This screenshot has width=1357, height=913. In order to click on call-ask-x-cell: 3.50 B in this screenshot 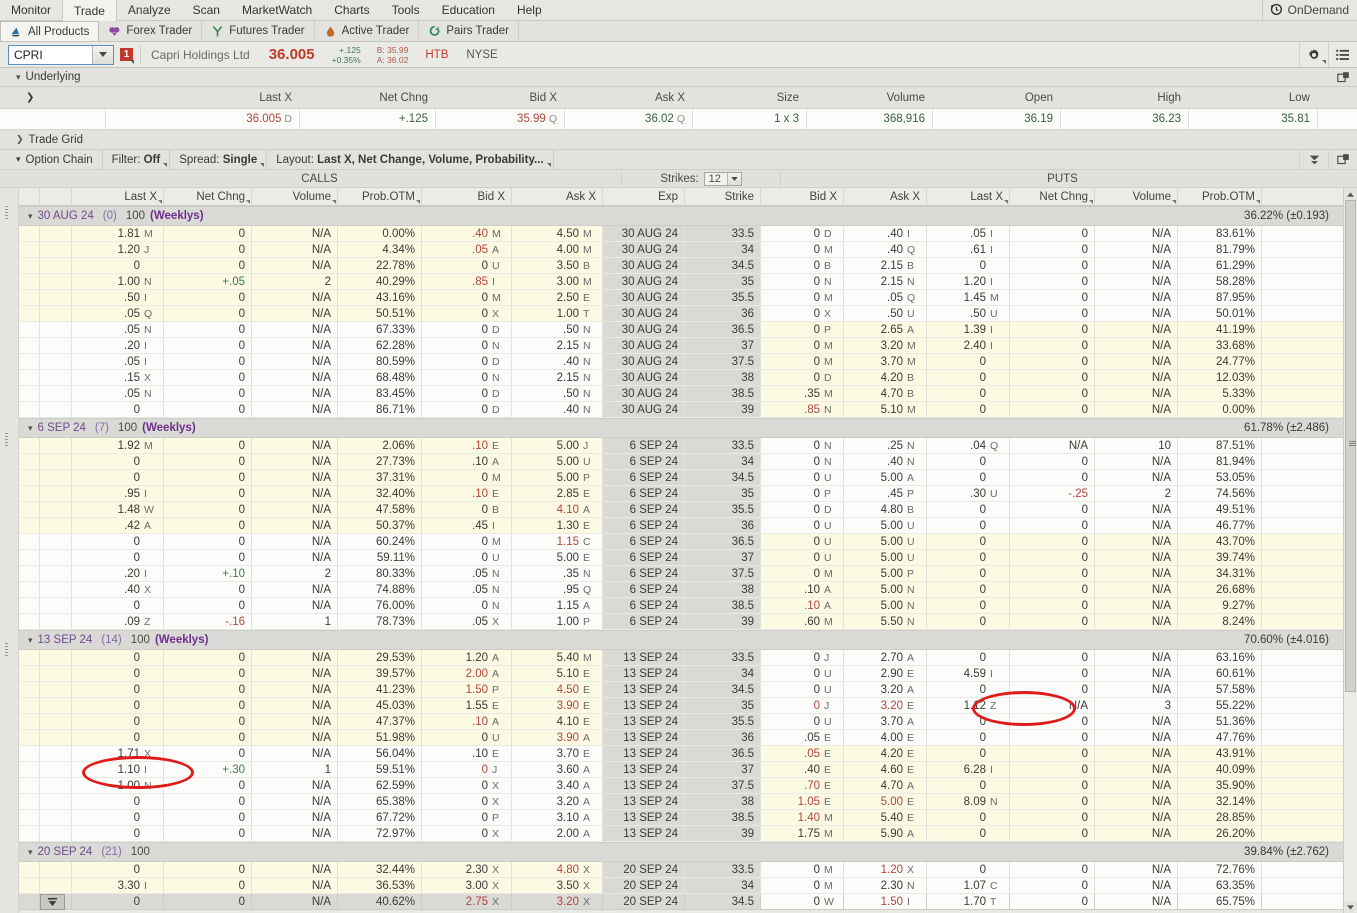, I will do `click(557, 266)`.